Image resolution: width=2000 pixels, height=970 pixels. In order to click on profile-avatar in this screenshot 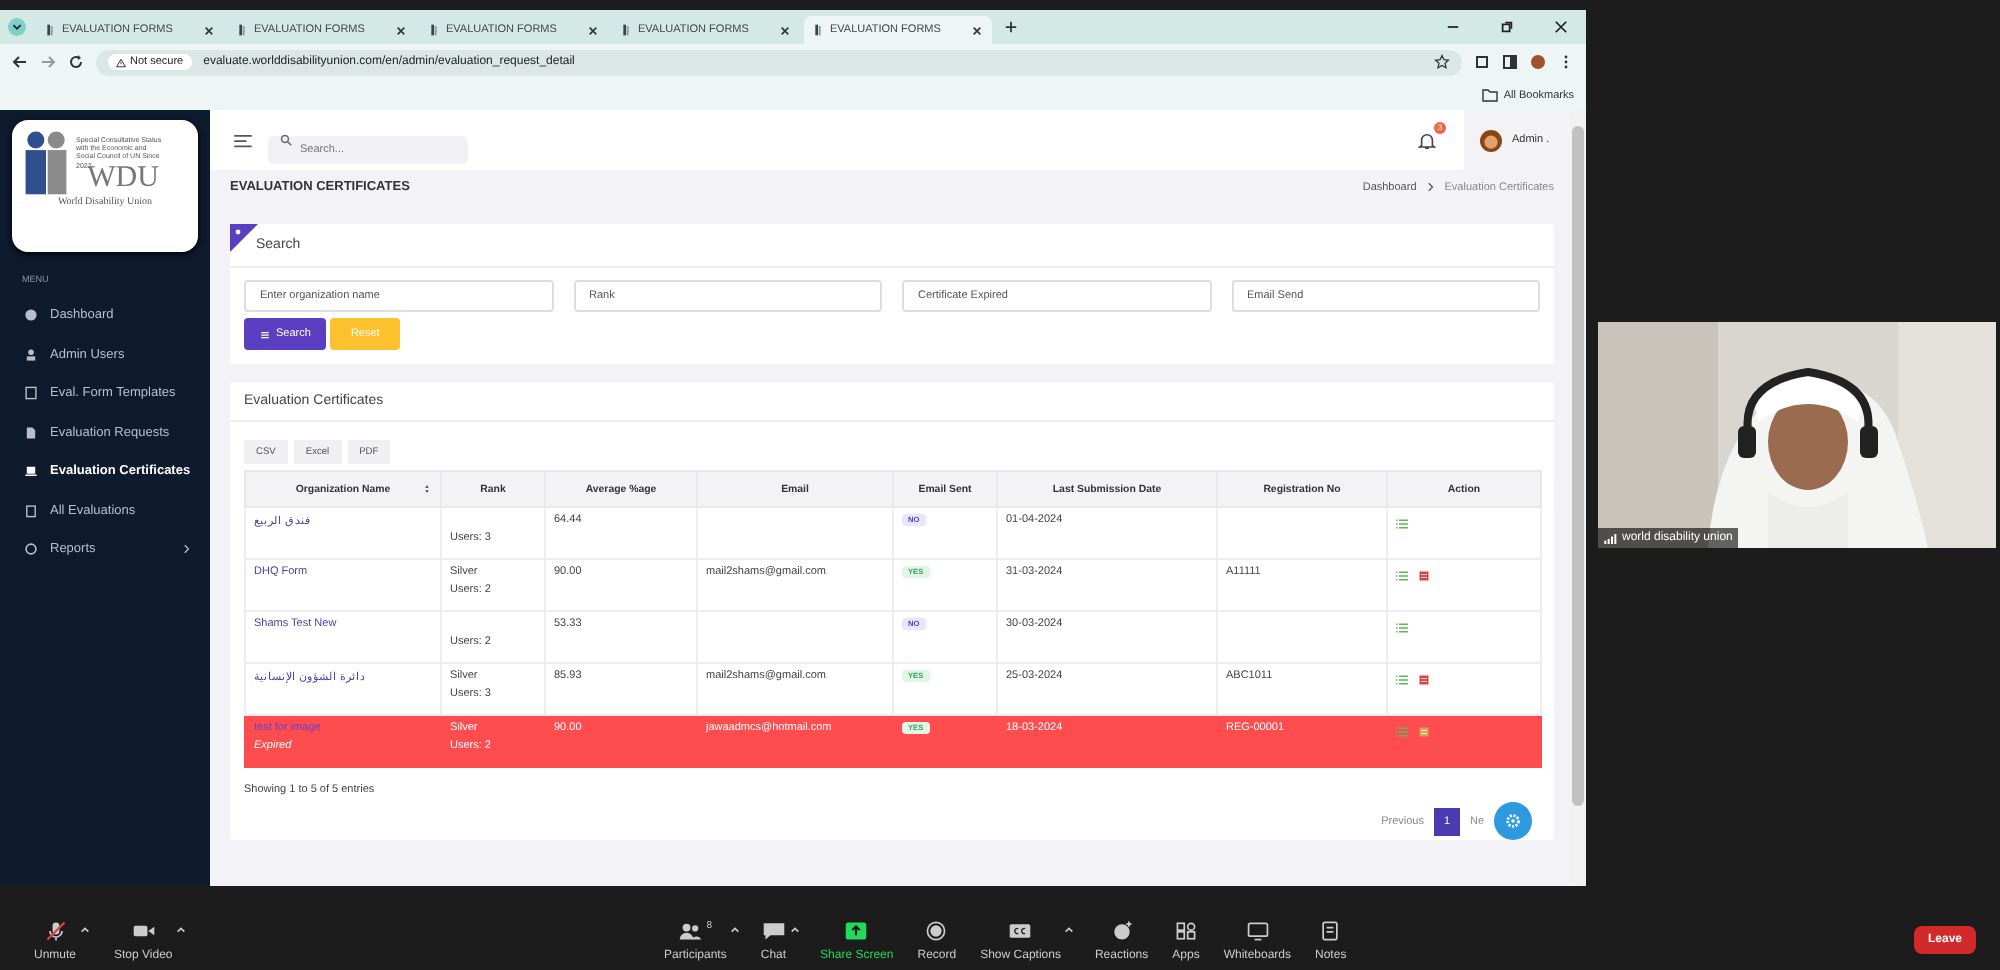, I will do `click(1538, 62)`.